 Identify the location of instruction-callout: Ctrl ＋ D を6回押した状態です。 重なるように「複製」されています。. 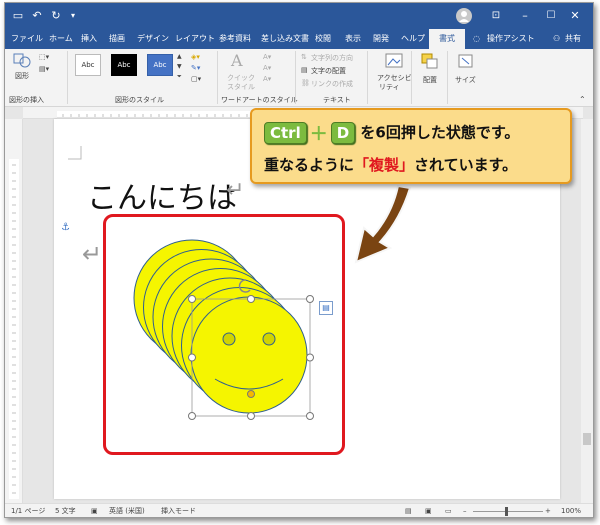
(411, 146).